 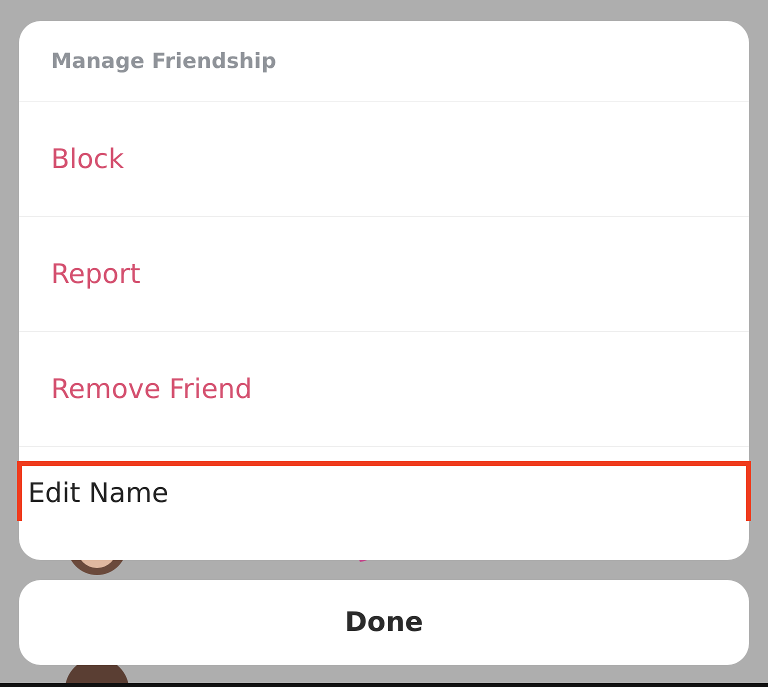 I want to click on done-button: Done, so click(x=384, y=622).